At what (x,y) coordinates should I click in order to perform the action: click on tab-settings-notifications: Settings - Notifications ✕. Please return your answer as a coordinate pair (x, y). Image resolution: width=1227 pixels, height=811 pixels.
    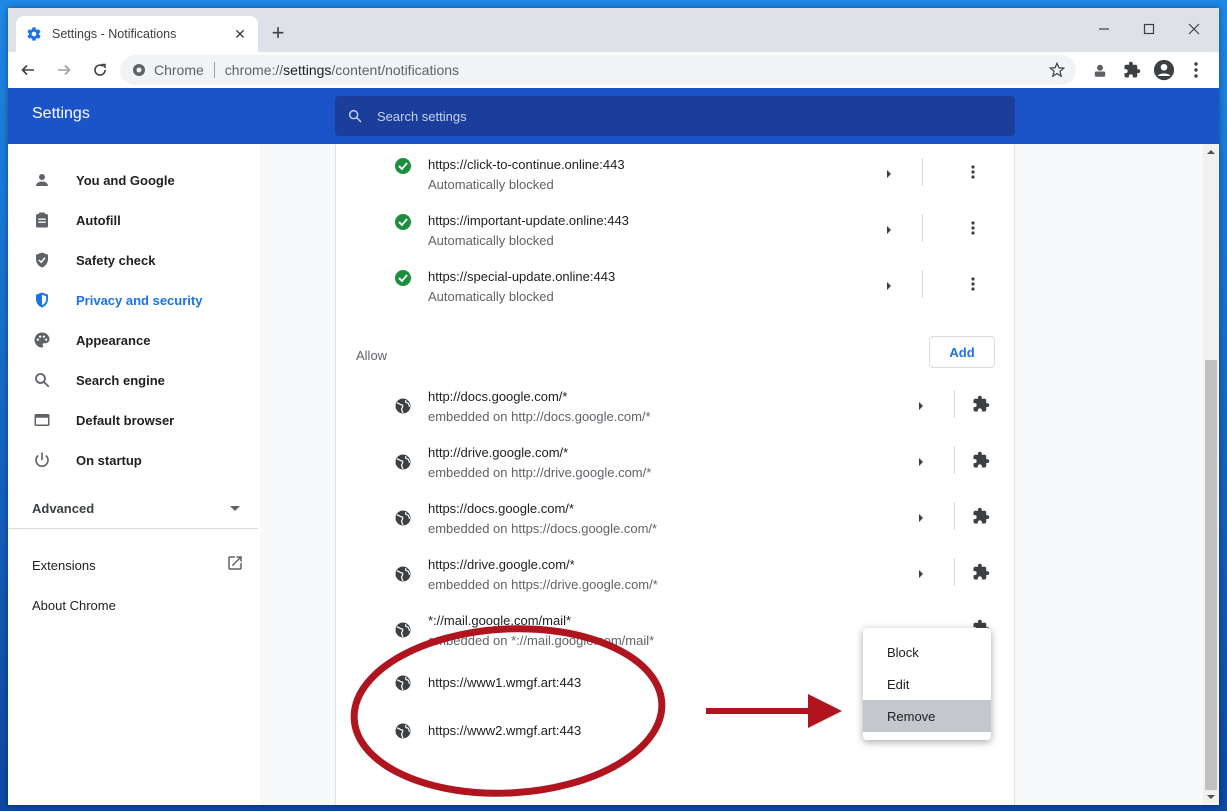
    Looking at the image, I should click on (137, 34).